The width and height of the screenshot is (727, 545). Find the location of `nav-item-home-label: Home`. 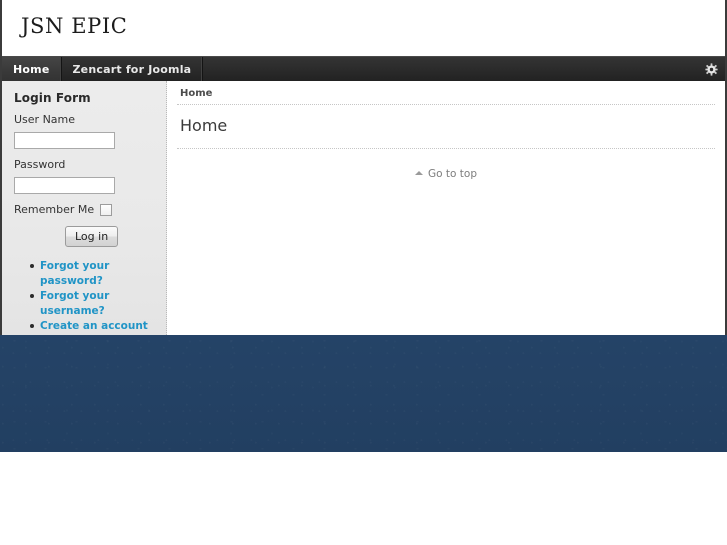

nav-item-home-label: Home is located at coordinates (31, 69).